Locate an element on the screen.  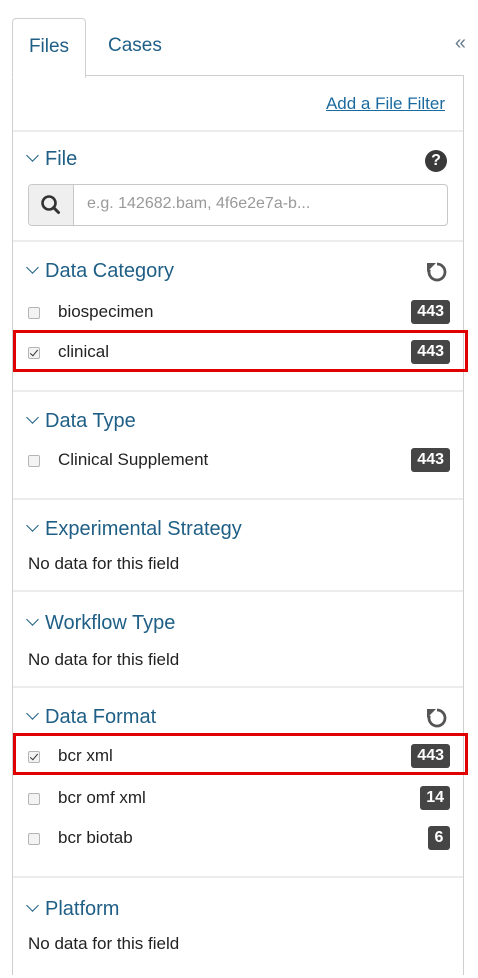
count-badge: 6 is located at coordinates (439, 838).